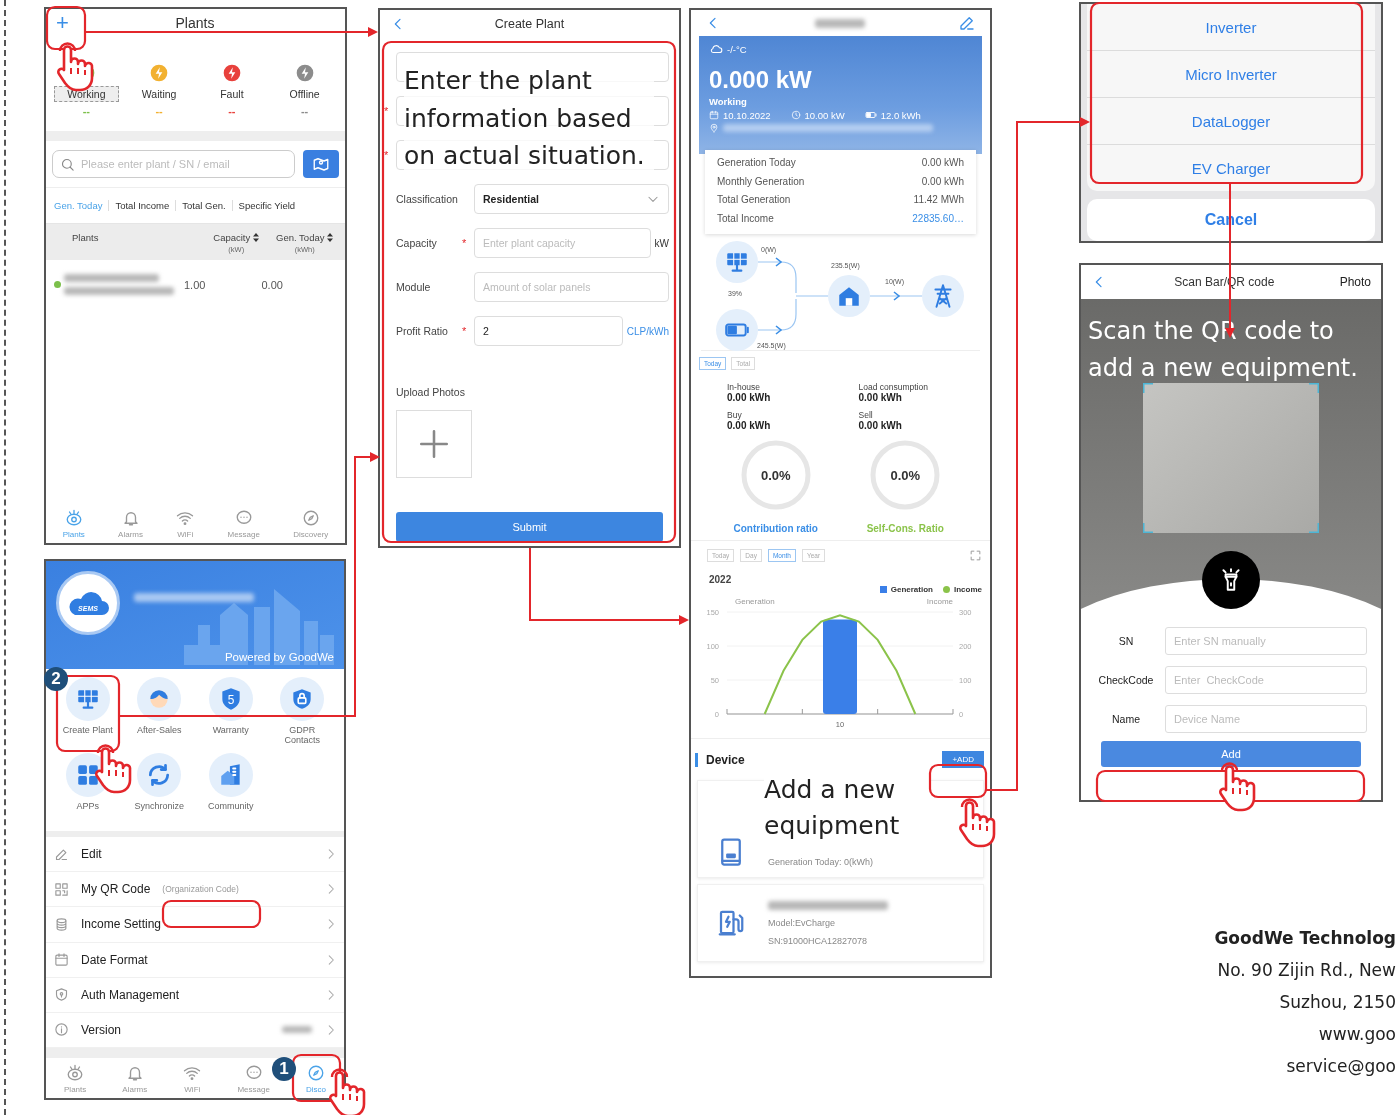 The width and height of the screenshot is (1396, 1115). What do you see at coordinates (1305, 938) in the screenshot?
I see `company-name: GoodWe Technolog` at bounding box center [1305, 938].